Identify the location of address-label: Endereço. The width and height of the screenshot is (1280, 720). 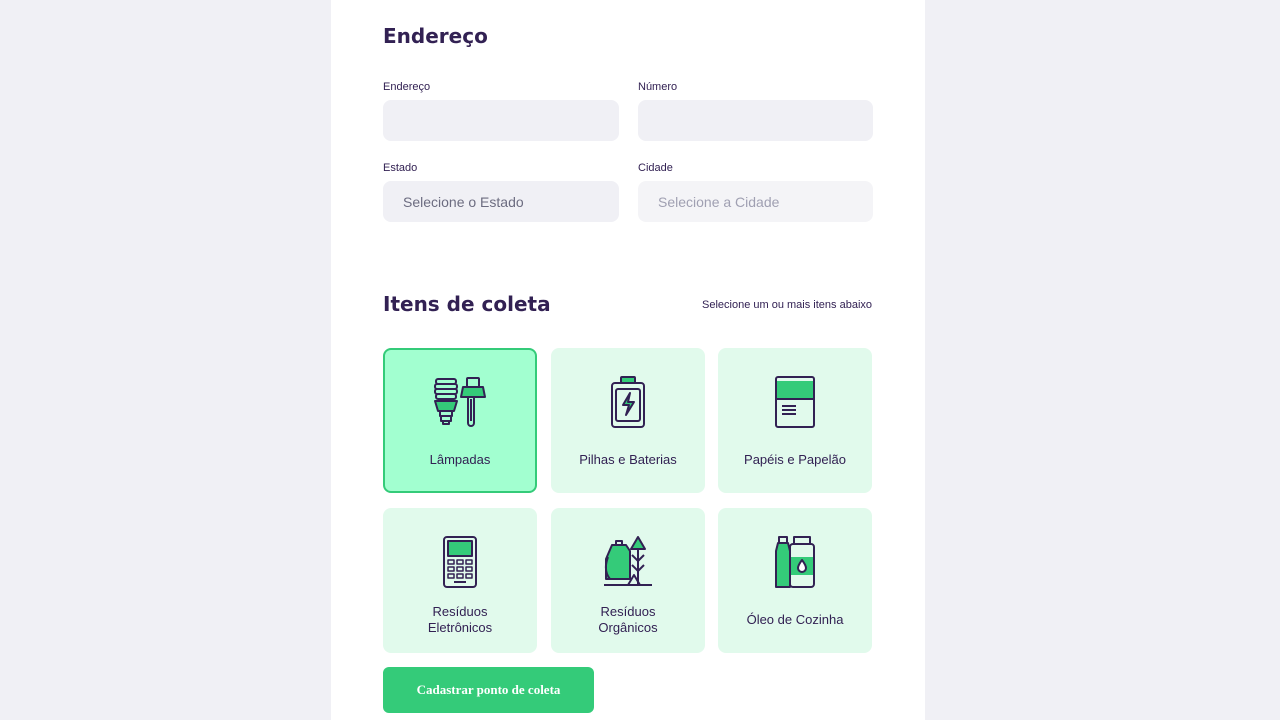
(407, 87).